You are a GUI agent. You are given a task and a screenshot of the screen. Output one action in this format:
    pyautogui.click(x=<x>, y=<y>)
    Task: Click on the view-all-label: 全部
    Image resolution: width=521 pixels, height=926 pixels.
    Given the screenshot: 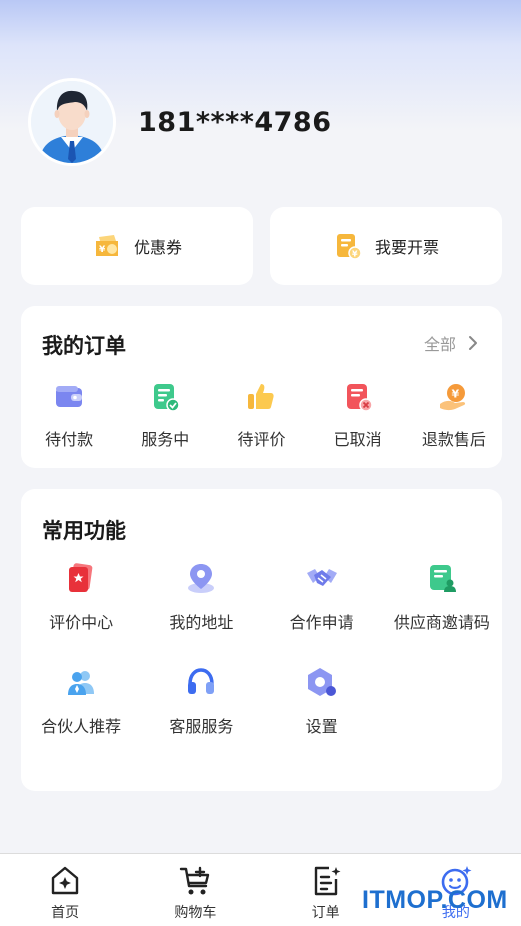 What is the action you would take?
    pyautogui.click(x=439, y=344)
    